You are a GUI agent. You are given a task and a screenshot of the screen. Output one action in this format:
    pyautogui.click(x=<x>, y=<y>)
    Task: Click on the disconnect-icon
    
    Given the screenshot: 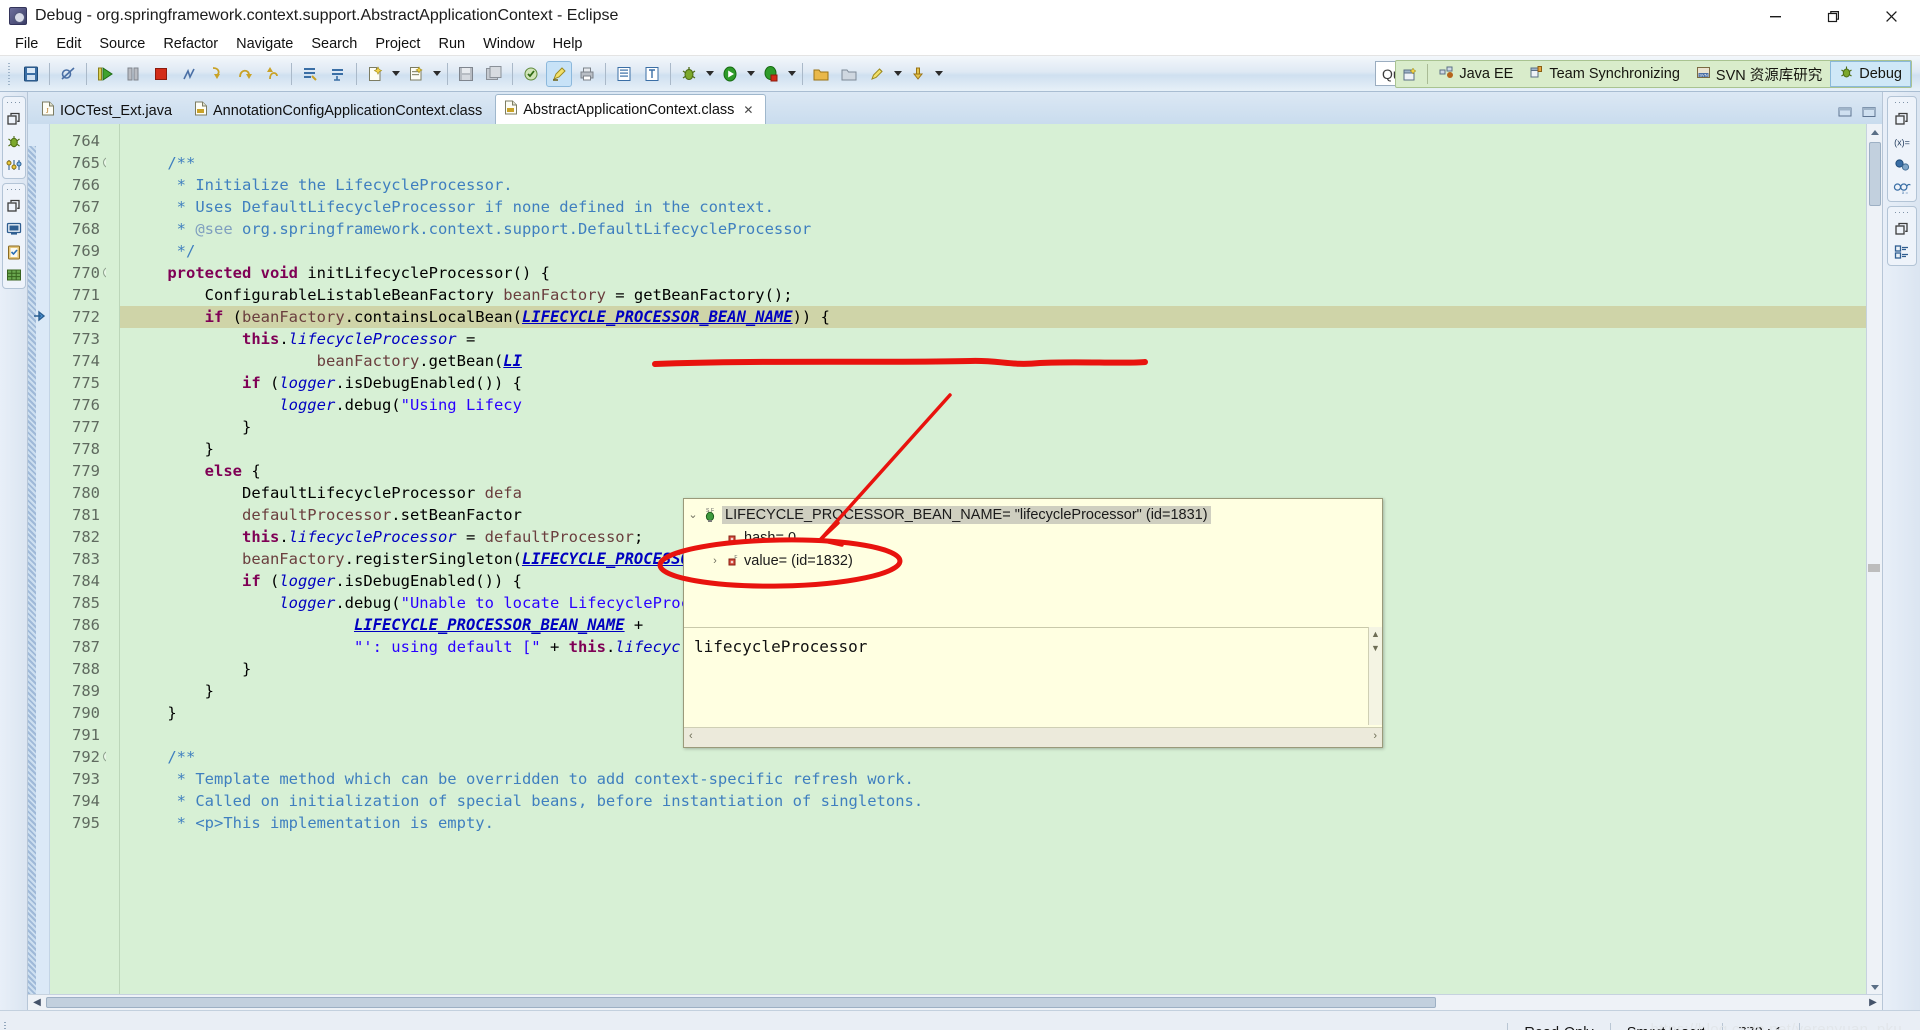 What is the action you would take?
    pyautogui.click(x=189, y=74)
    